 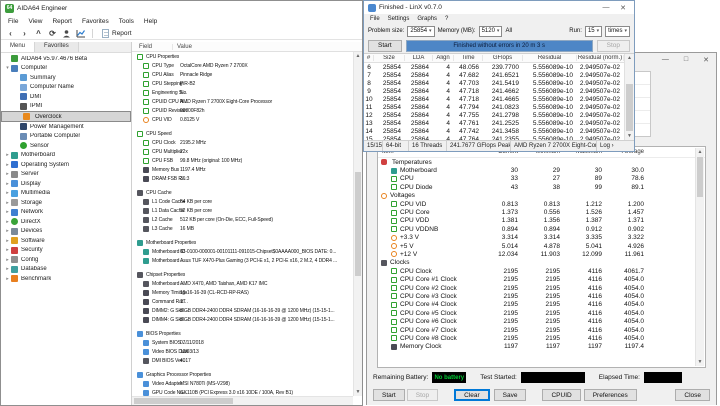 I want to click on hscroll-thumb, so click(x=184, y=401).